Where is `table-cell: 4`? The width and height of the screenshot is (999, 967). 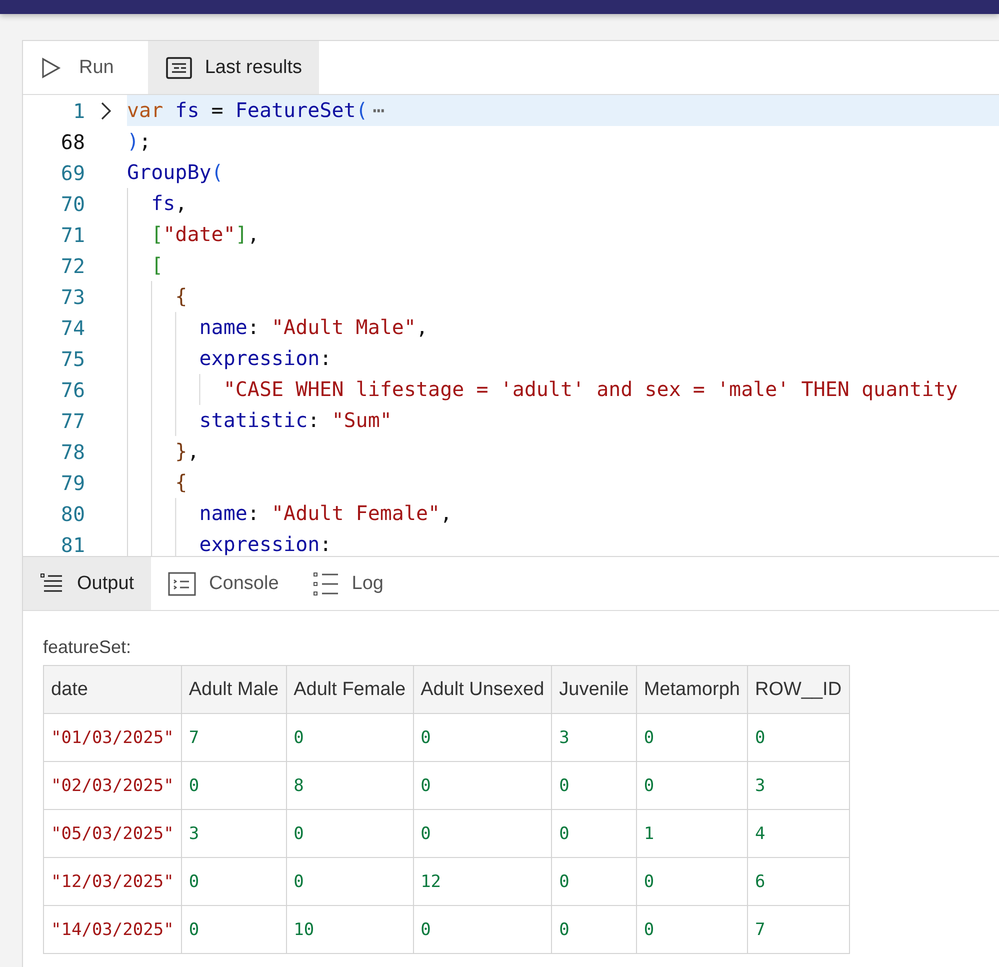 table-cell: 4 is located at coordinates (798, 834).